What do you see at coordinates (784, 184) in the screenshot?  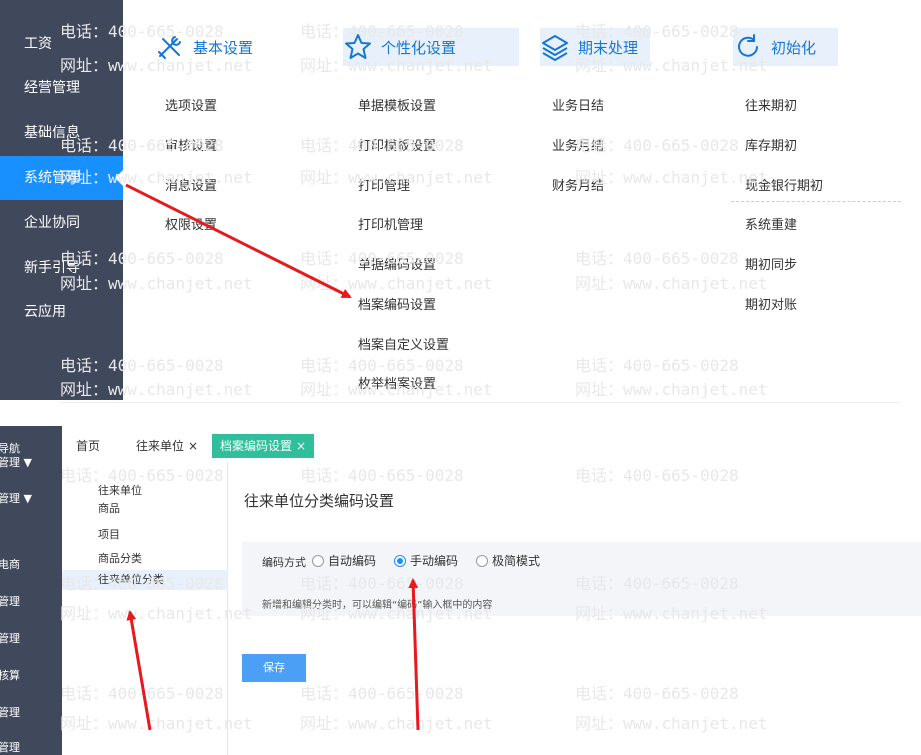 I see `menu-cash-bank-opening: 现金银行期初` at bounding box center [784, 184].